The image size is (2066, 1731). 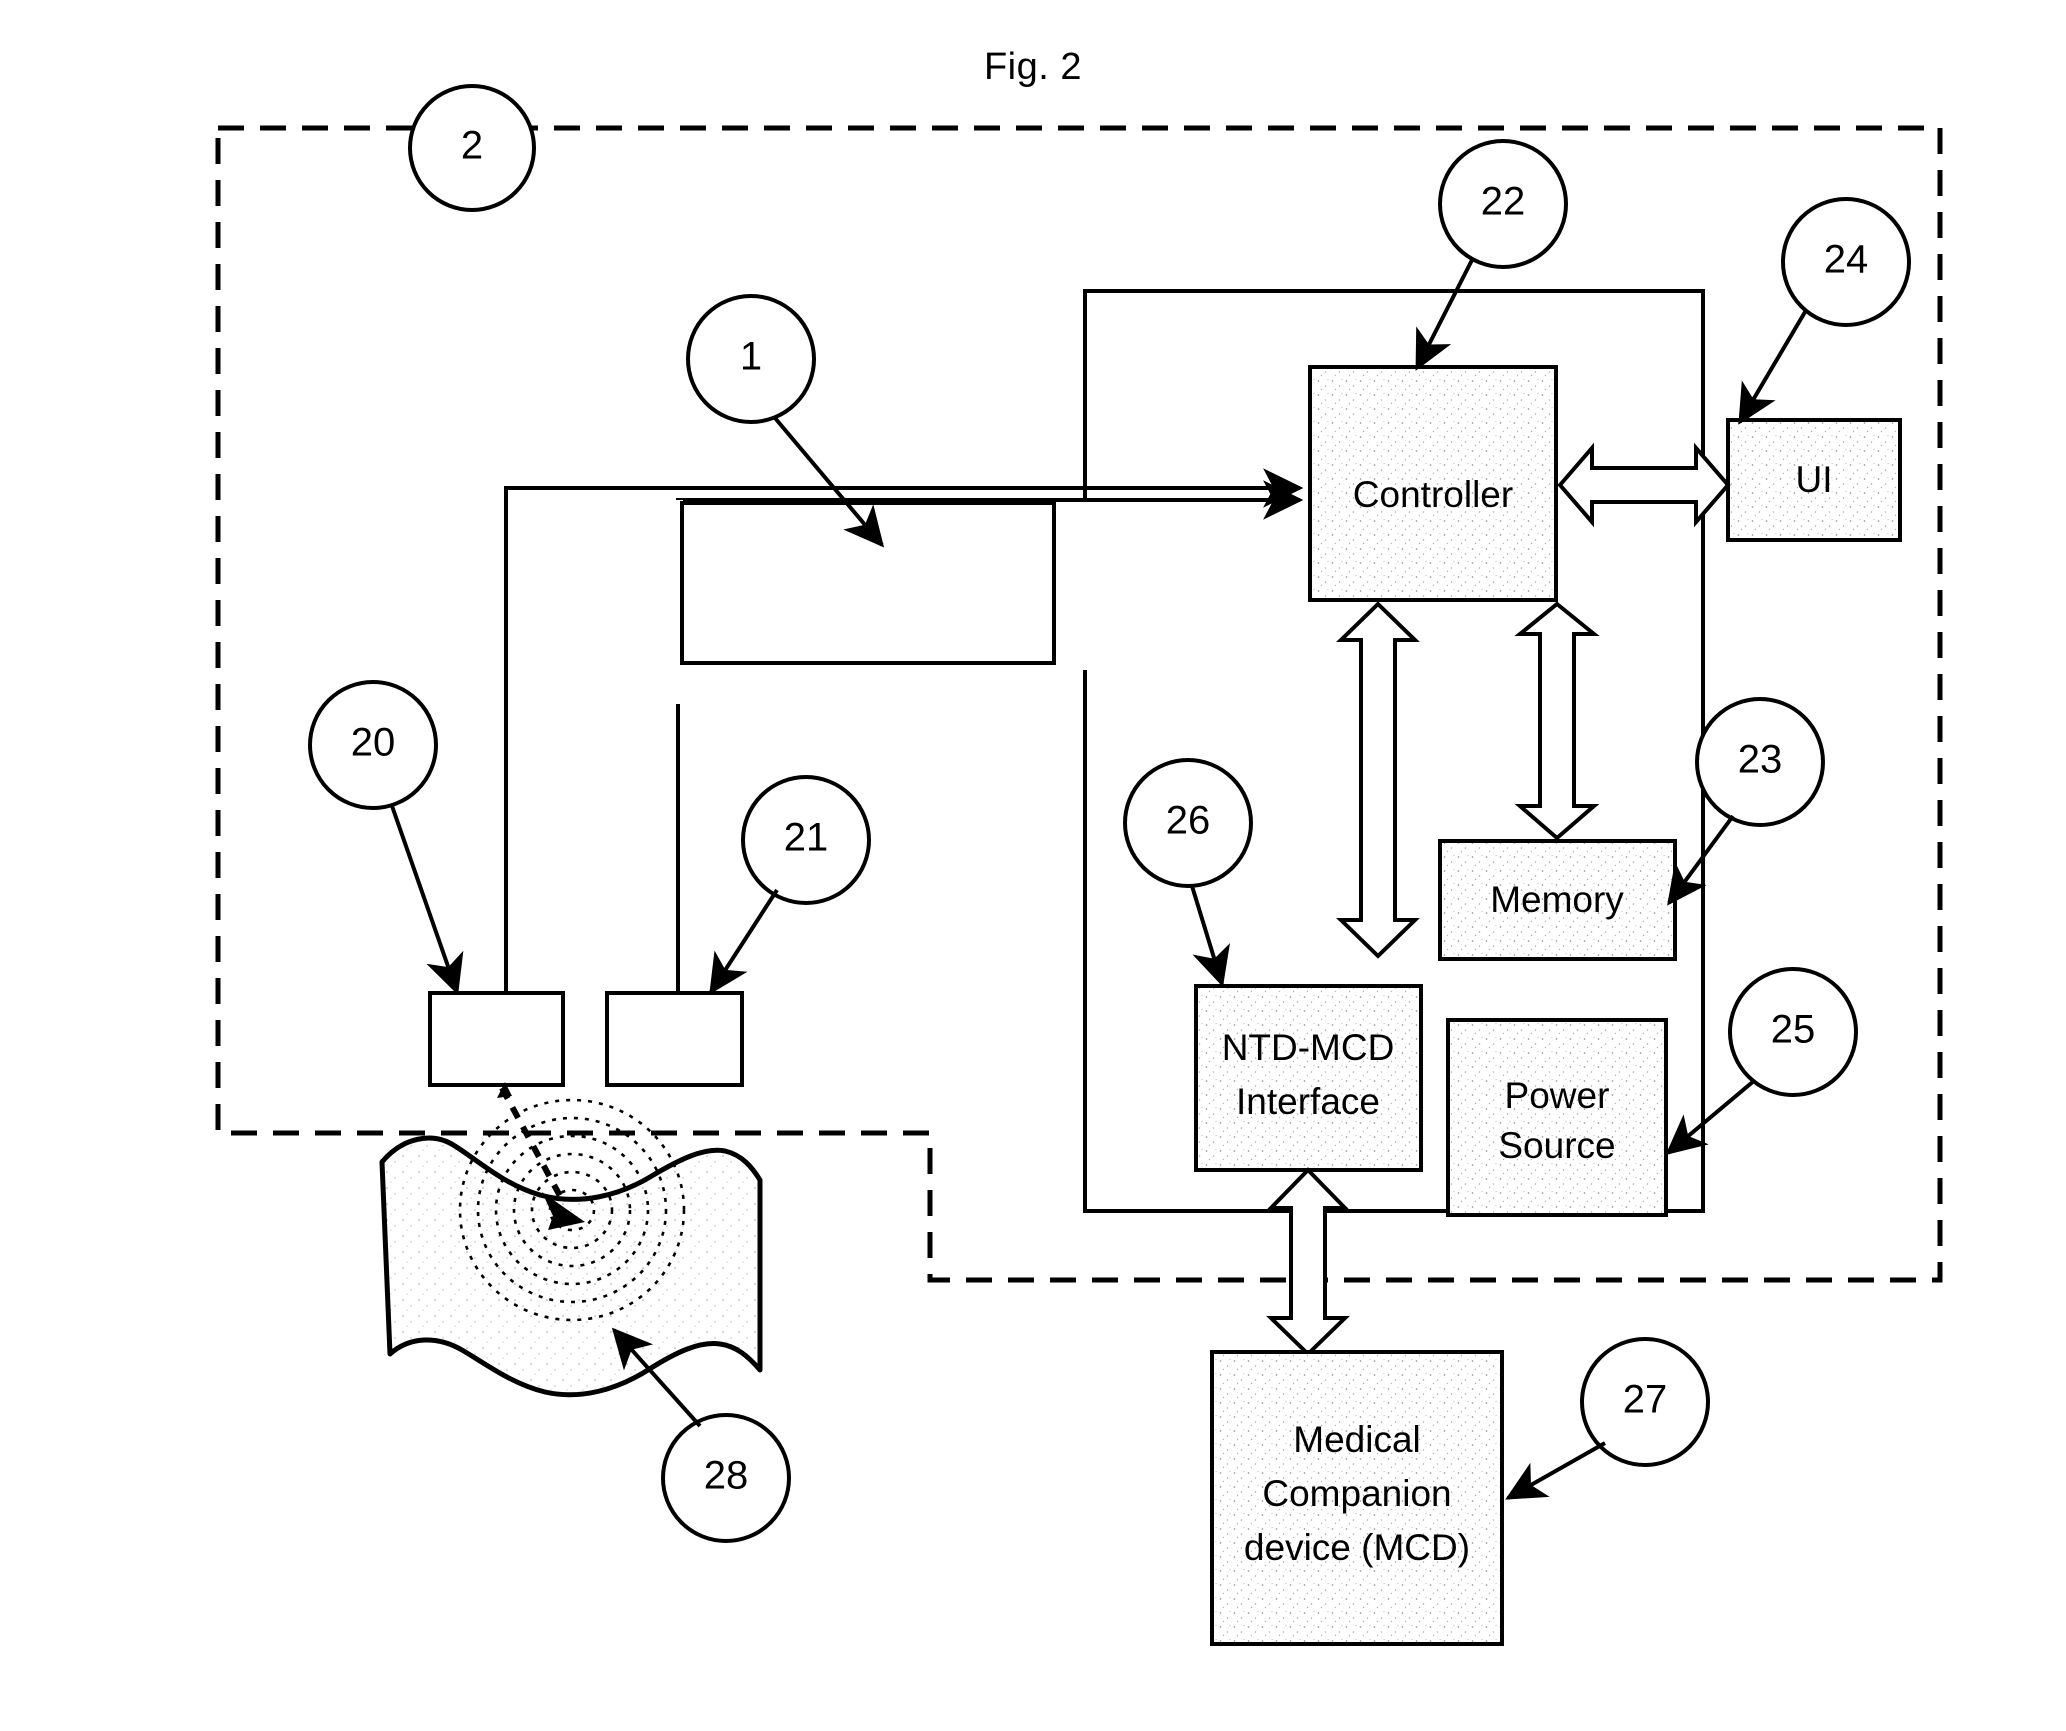 What do you see at coordinates (1557, 899) in the screenshot?
I see `memory-label: Memory` at bounding box center [1557, 899].